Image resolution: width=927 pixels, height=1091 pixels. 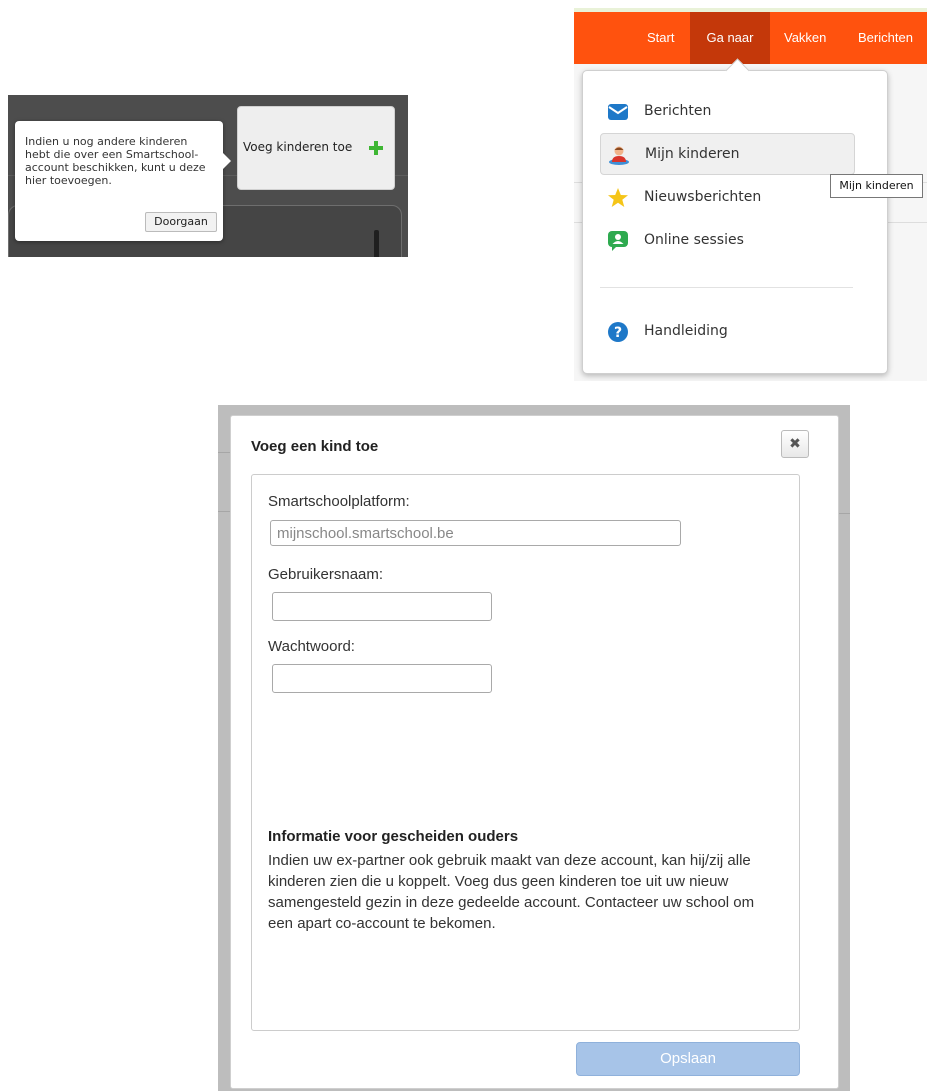 I want to click on password-field, so click(x=382, y=678).